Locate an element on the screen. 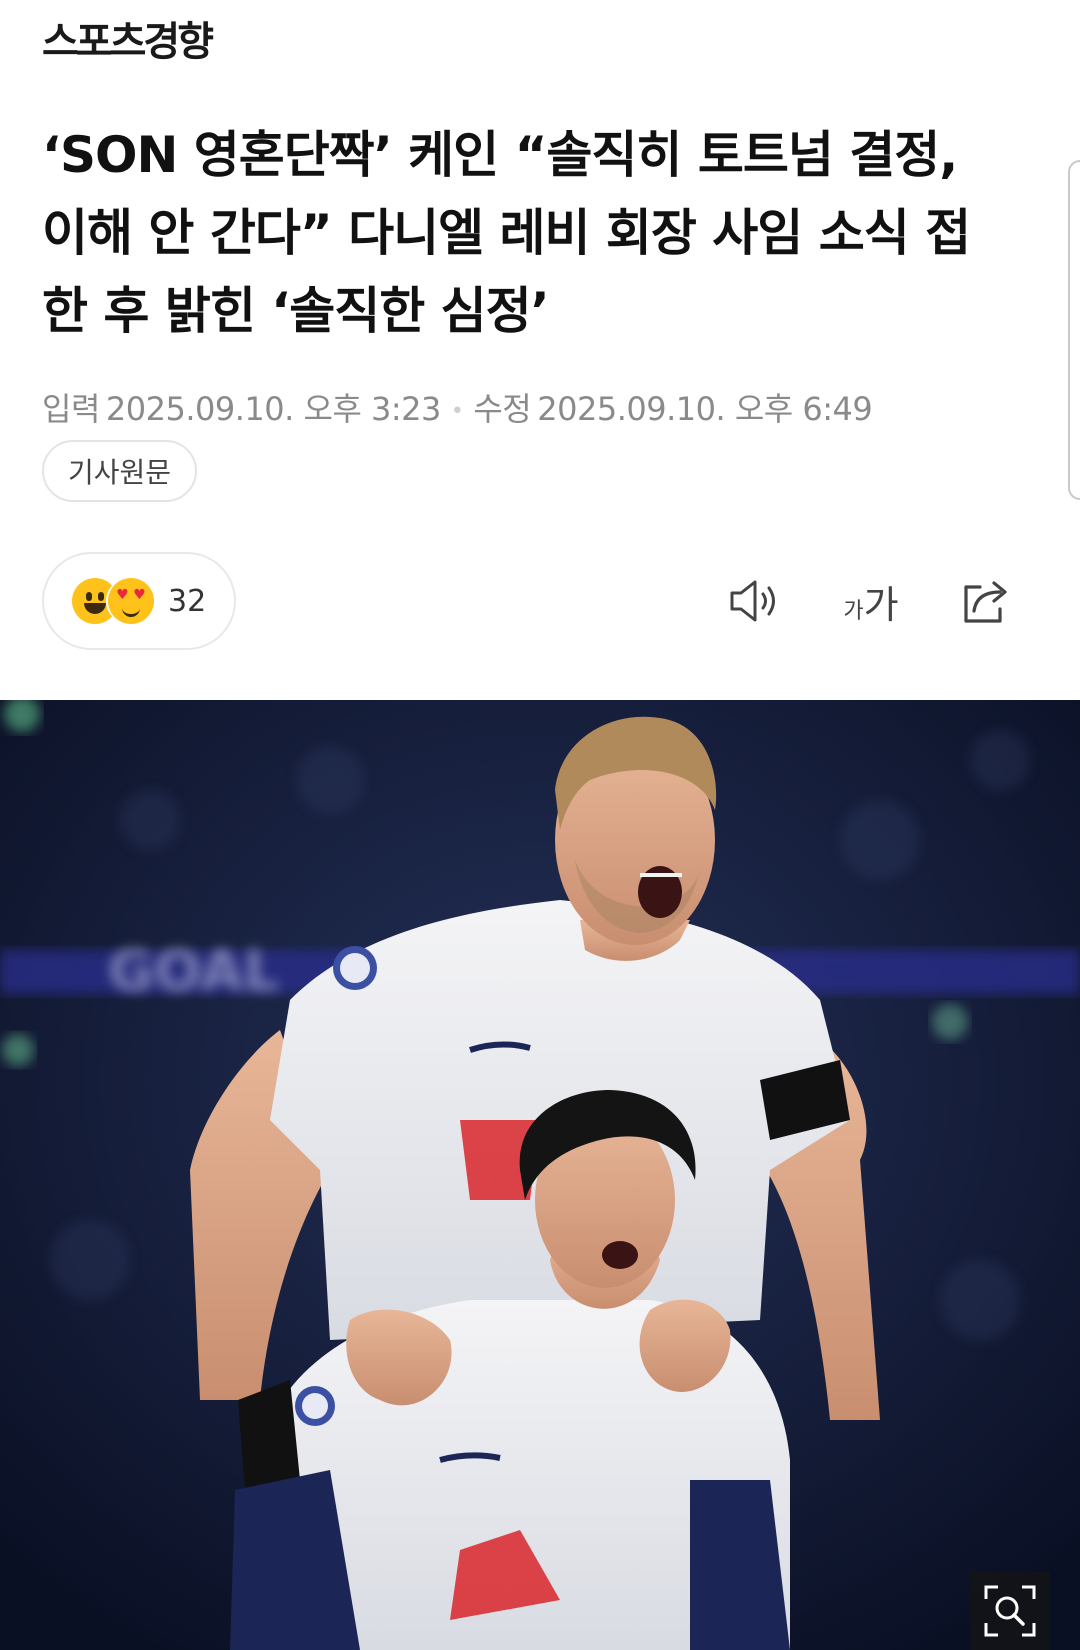 This screenshot has width=1080, height=1650. font-size-icon: 가가 is located at coordinates (871, 604).